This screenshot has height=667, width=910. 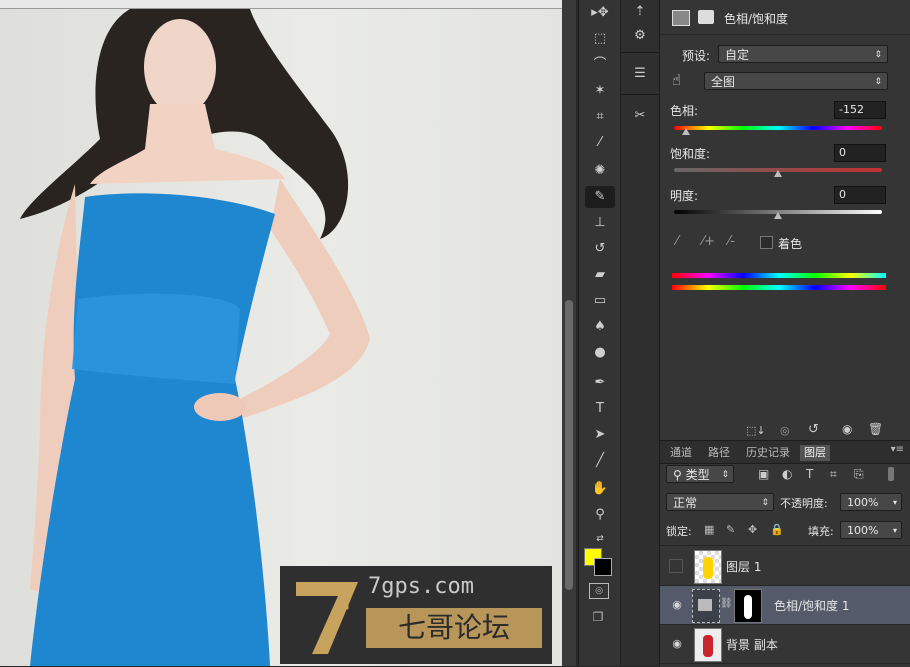 I want to click on saturation-input: 0, so click(x=860, y=153).